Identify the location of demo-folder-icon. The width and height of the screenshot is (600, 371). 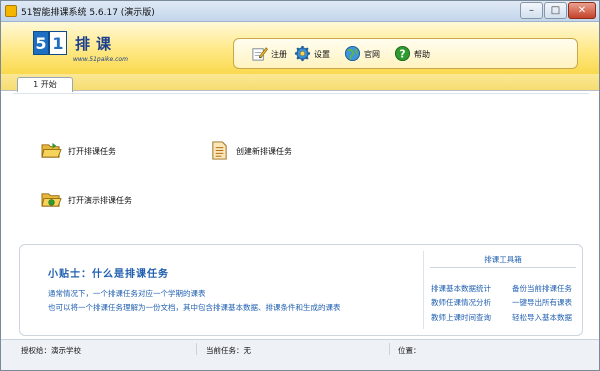
(51, 200).